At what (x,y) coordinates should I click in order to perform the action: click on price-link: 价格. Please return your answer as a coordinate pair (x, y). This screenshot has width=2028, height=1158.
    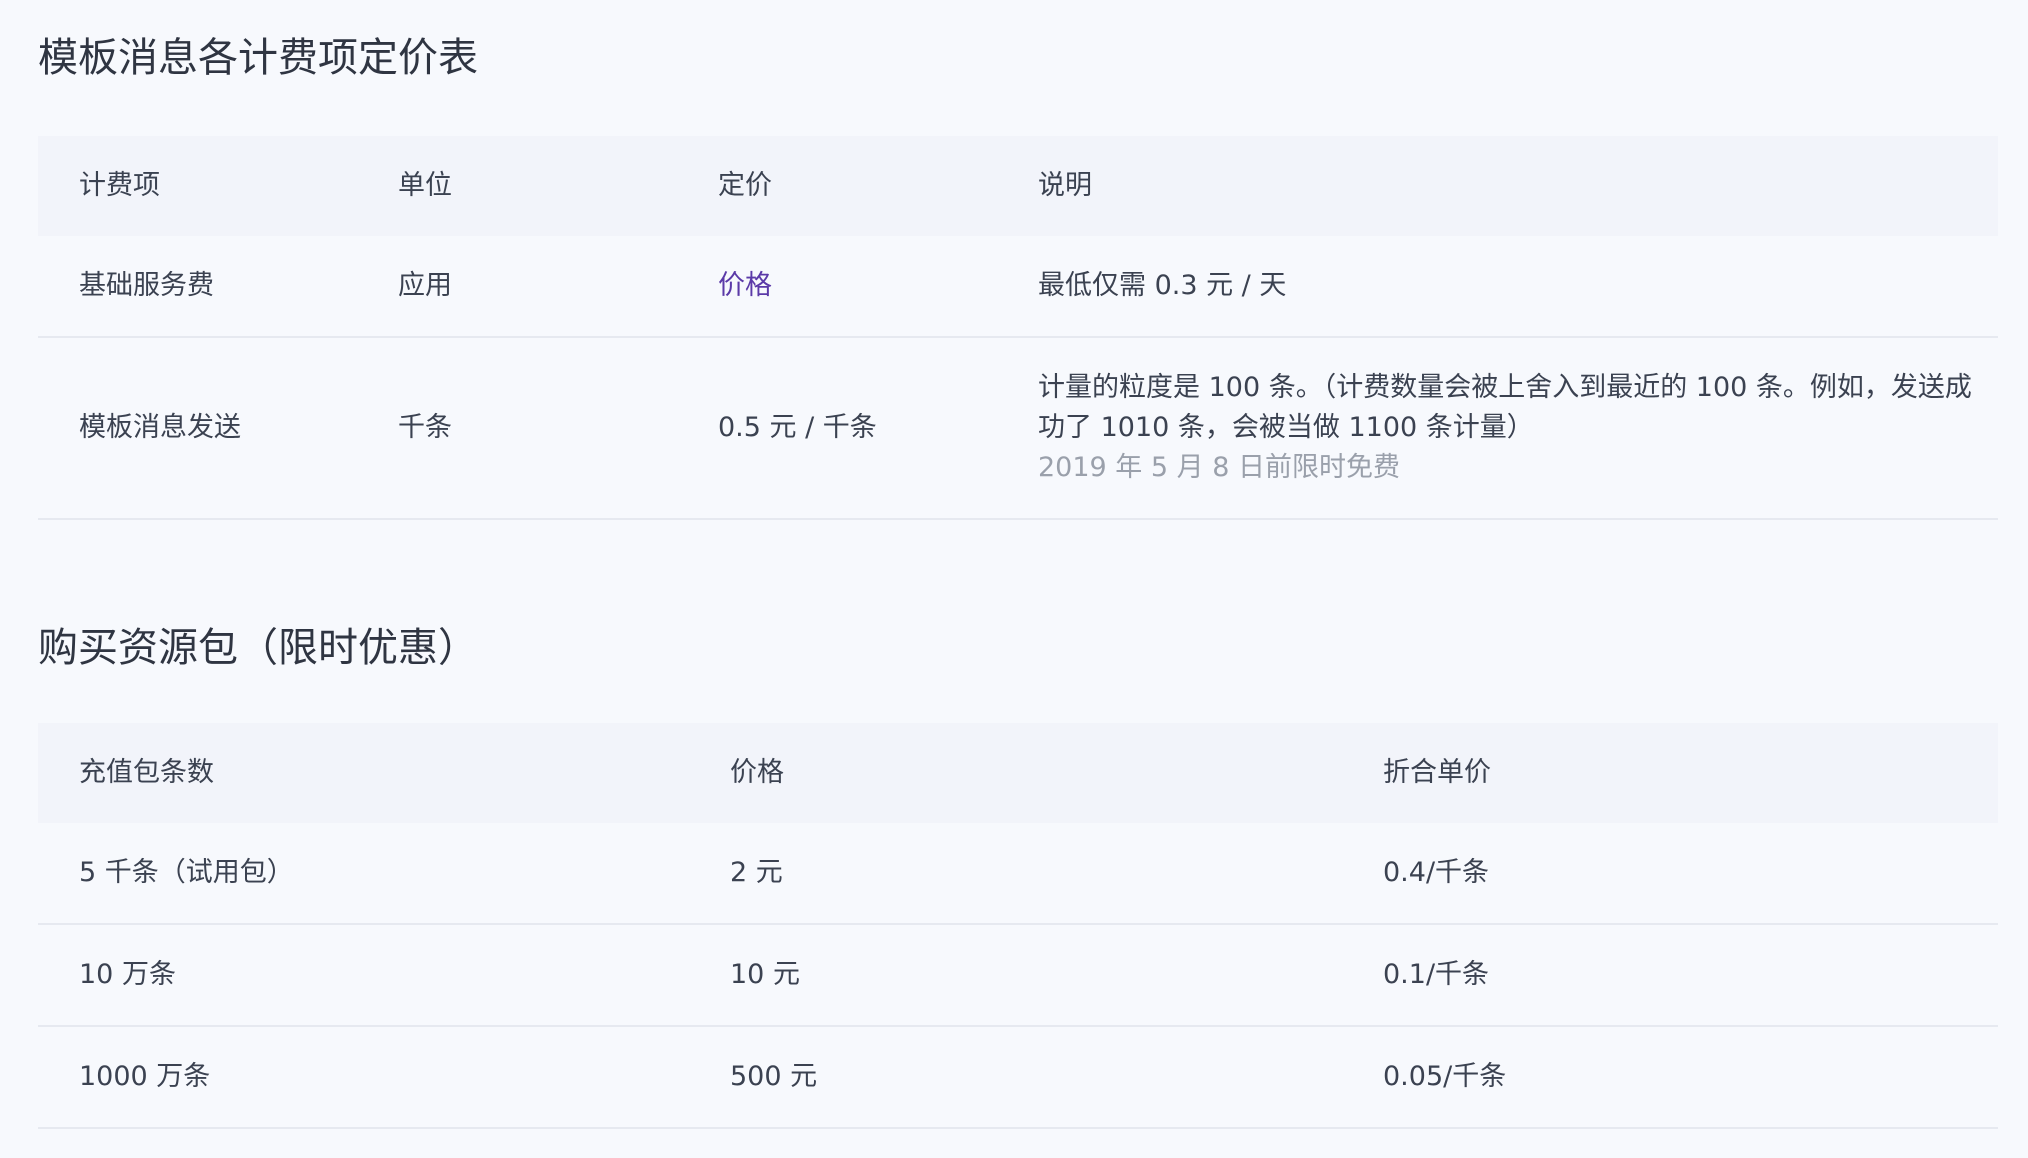
    Looking at the image, I should click on (868, 286).